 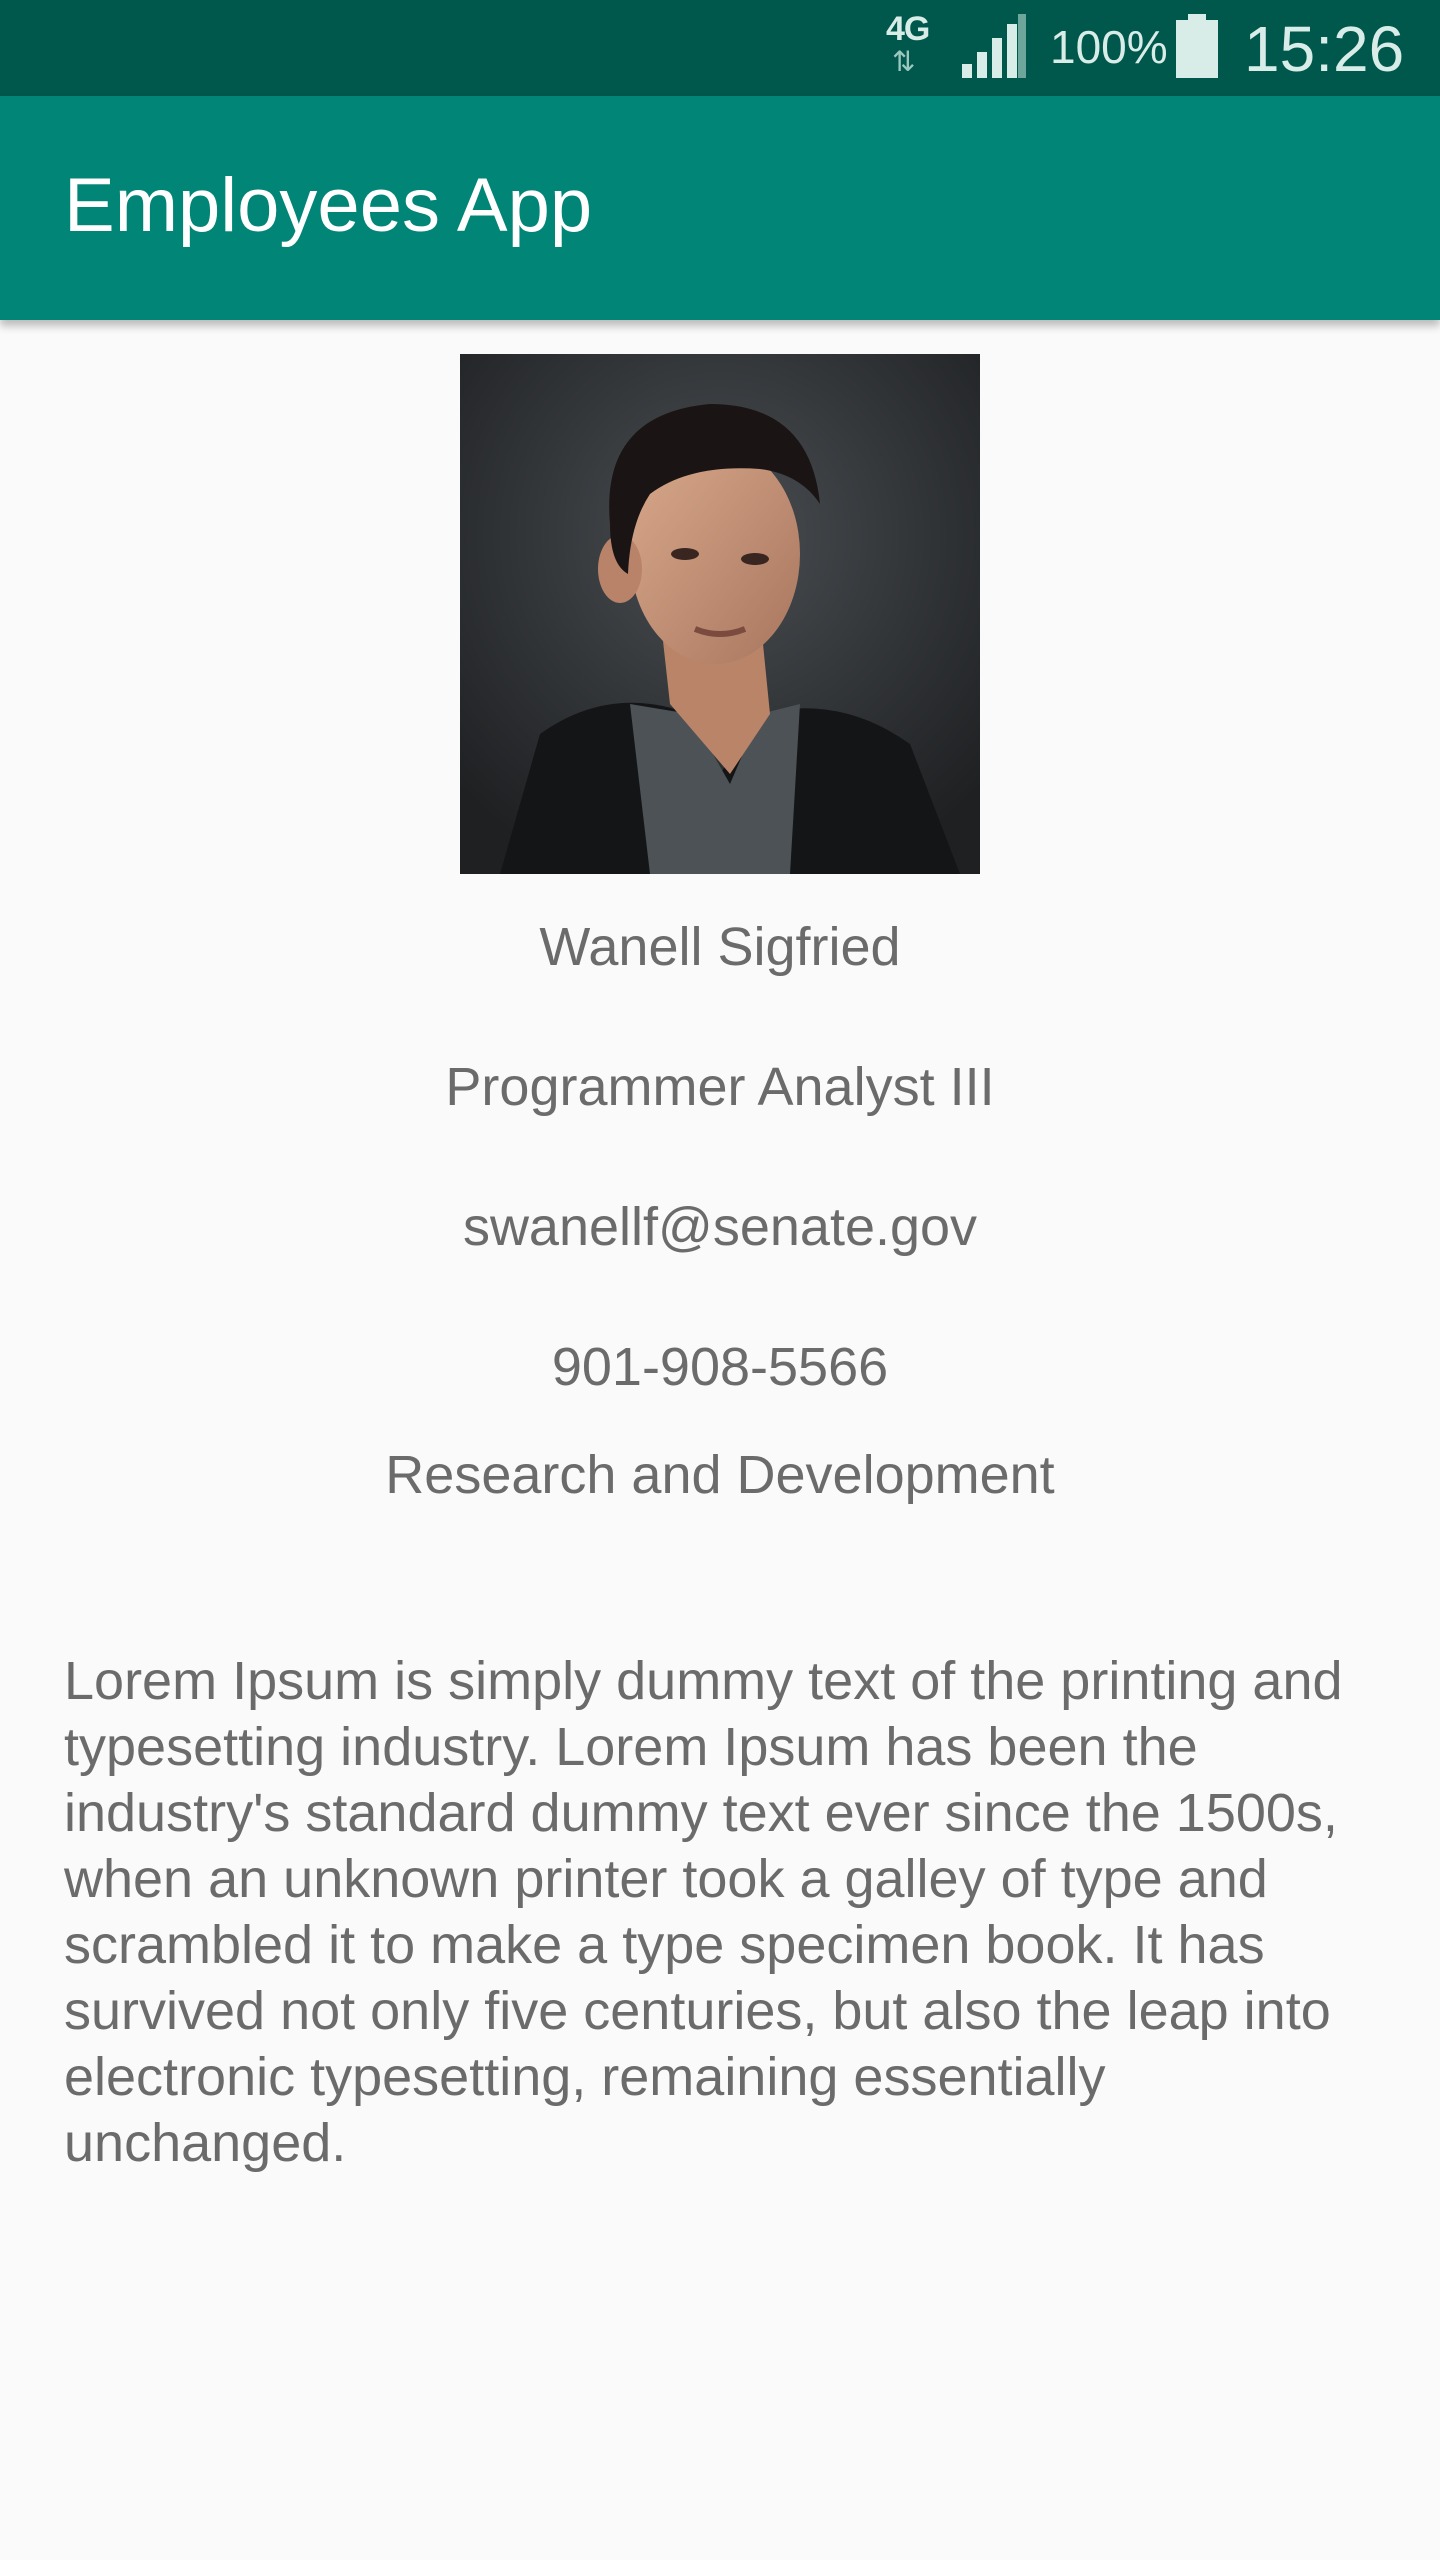 What do you see at coordinates (720, 1367) in the screenshot?
I see `employee-phone: 901-908-5566` at bounding box center [720, 1367].